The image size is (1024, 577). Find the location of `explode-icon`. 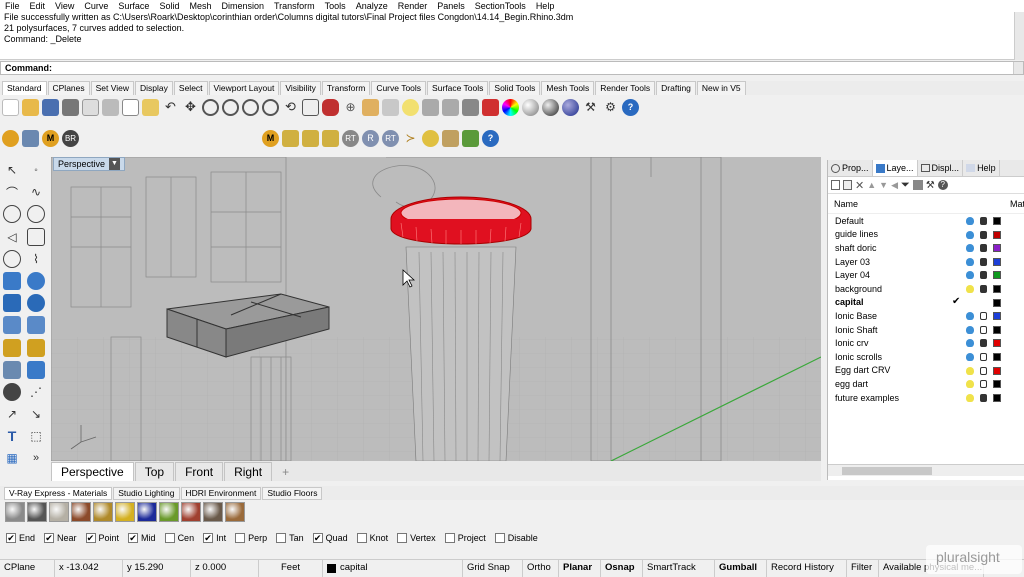

explode-icon is located at coordinates (12, 347).